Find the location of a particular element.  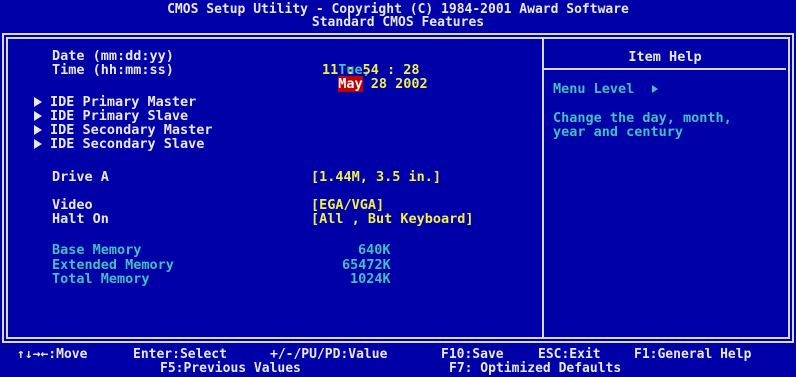

date-label: Date (mm:dd:yy) is located at coordinates (113, 56).